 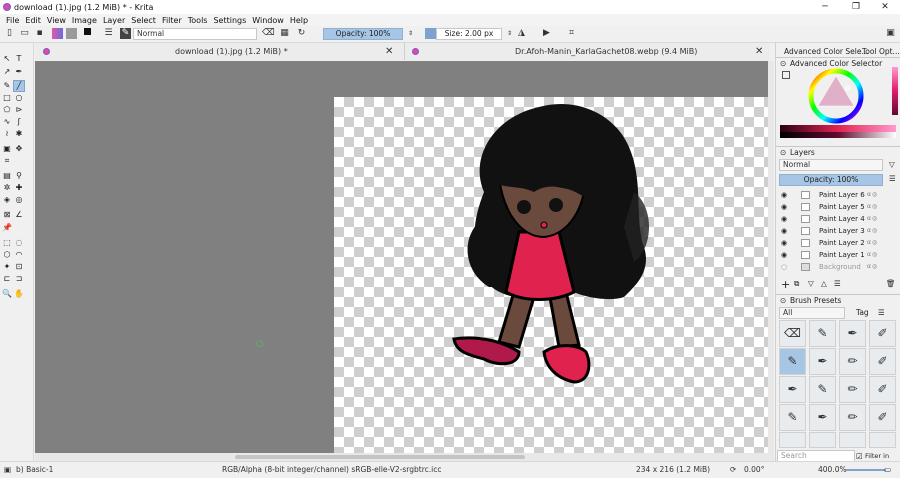 What do you see at coordinates (7, 279) in the screenshot?
I see `bezier-select-icon: ⊏` at bounding box center [7, 279].